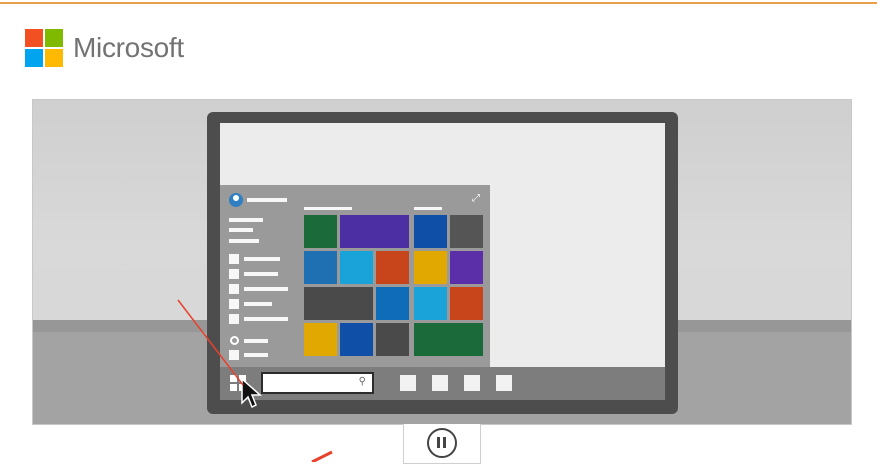 The height and width of the screenshot is (464, 877). I want to click on animation-controls, so click(442, 444).